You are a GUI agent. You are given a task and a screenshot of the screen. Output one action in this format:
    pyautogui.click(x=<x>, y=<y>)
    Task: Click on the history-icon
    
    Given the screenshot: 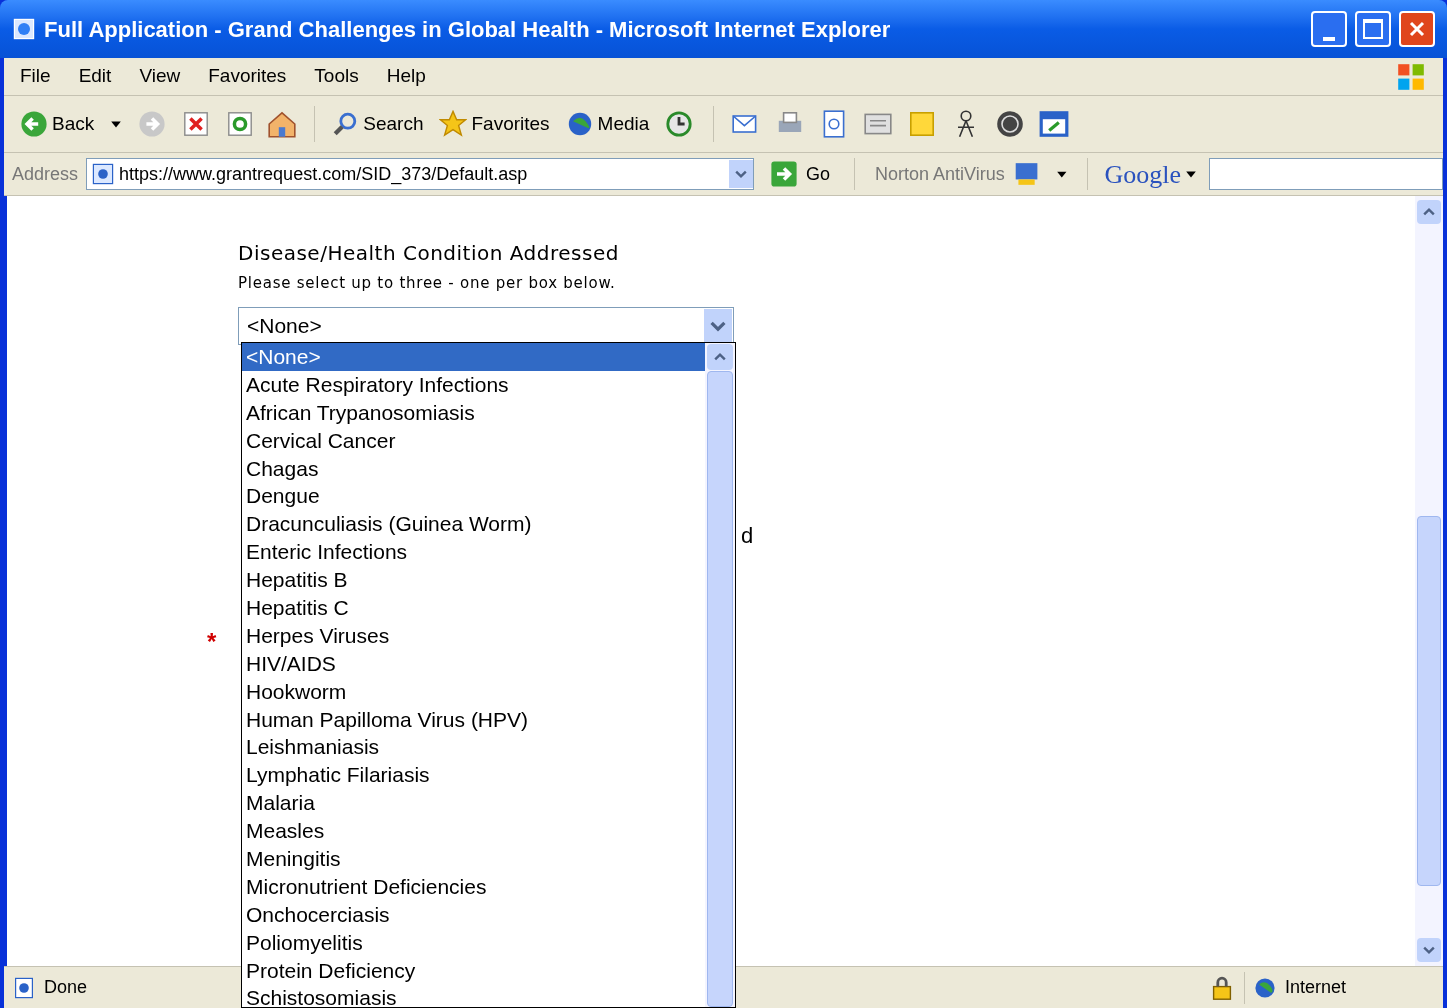 What is the action you would take?
    pyautogui.click(x=679, y=124)
    